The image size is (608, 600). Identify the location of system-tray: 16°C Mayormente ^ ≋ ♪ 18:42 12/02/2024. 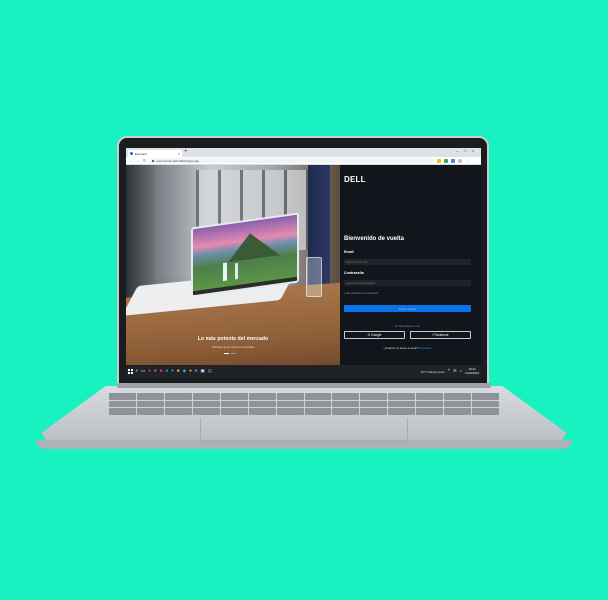
(450, 371).